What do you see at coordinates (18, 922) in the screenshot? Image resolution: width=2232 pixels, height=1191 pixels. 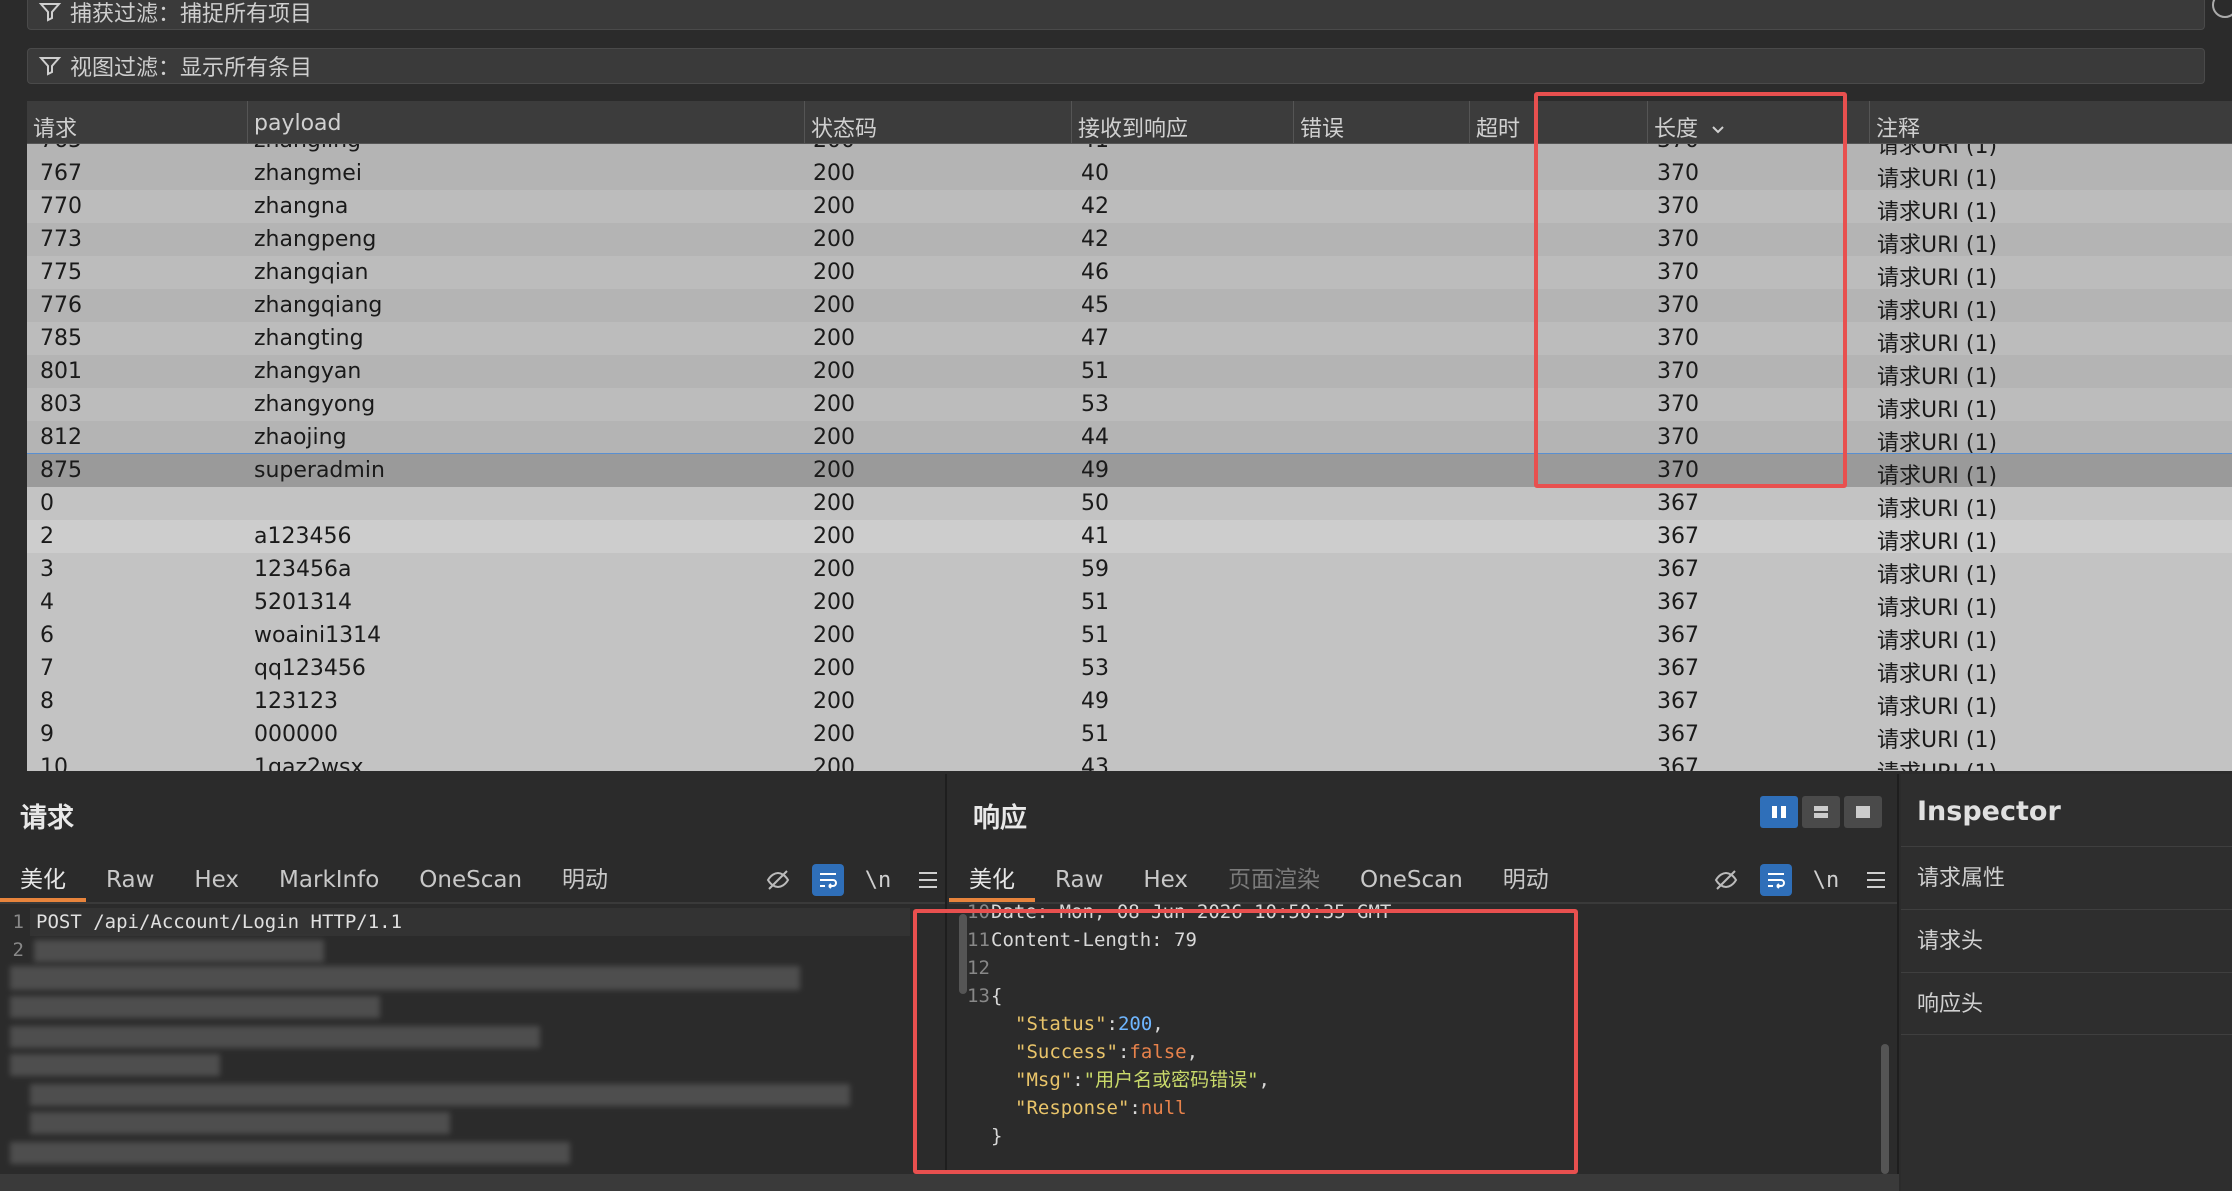 I see `line-number: 1` at bounding box center [18, 922].